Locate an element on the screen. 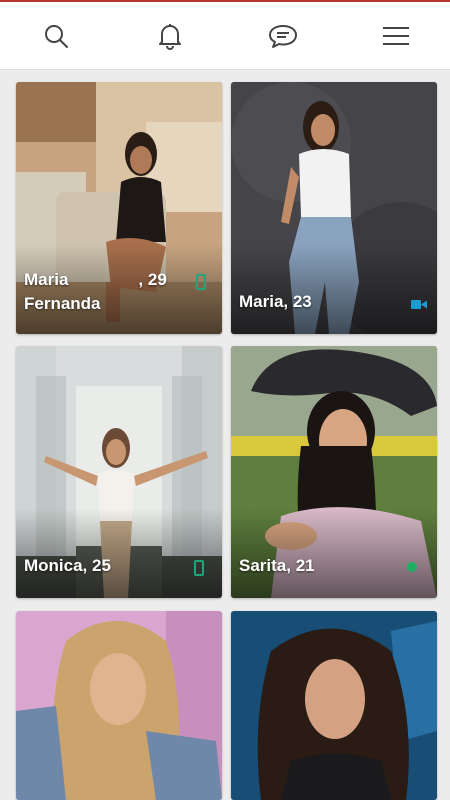  profile-name: Monica, 25 is located at coordinates (67, 565).